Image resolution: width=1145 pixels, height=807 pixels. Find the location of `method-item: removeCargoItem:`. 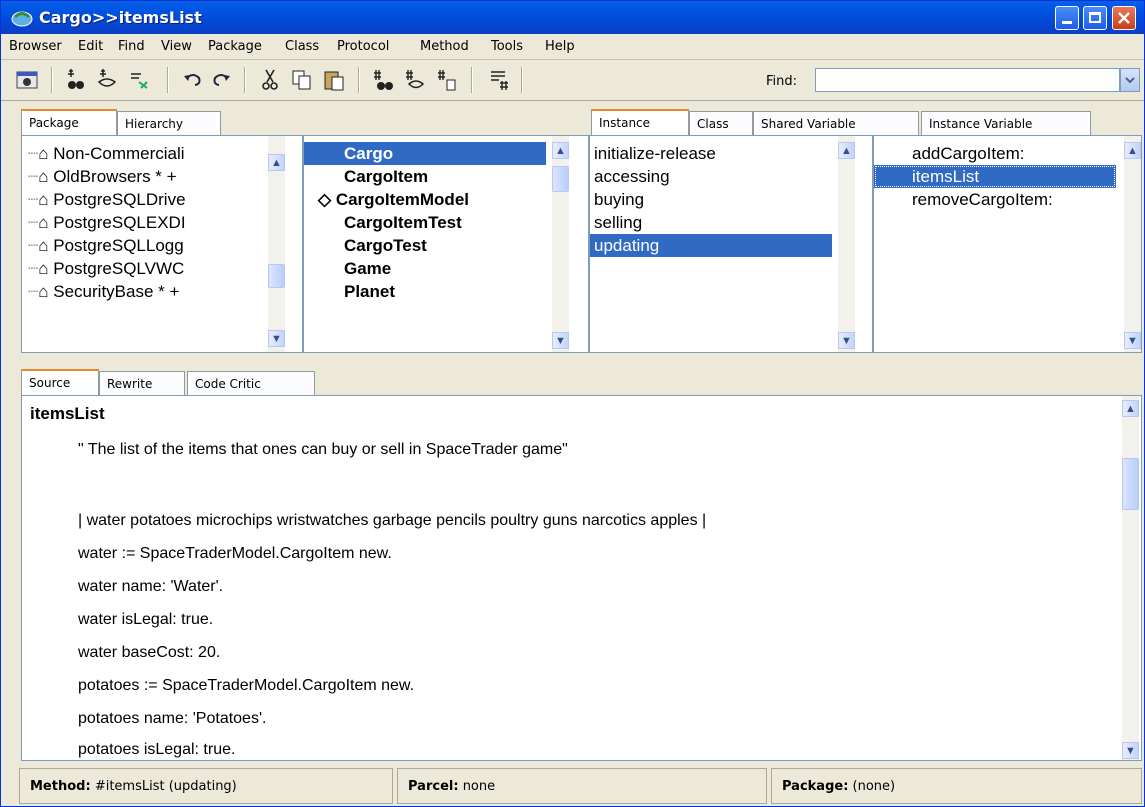

method-item: removeCargoItem: is located at coordinates (963, 199).